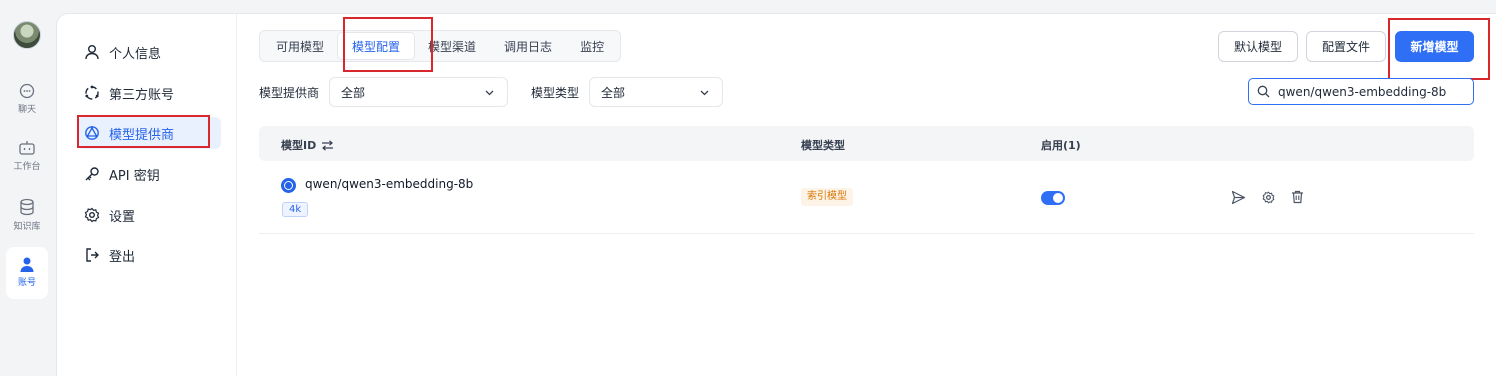 The width and height of the screenshot is (1496, 376). Describe the element at coordinates (656, 92) in the screenshot. I see `type-select: 全部` at that location.